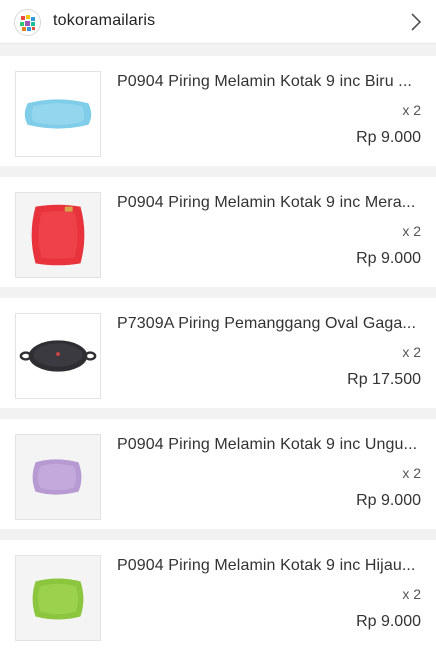  I want to click on shop-name: tokoramailaris, so click(104, 21).